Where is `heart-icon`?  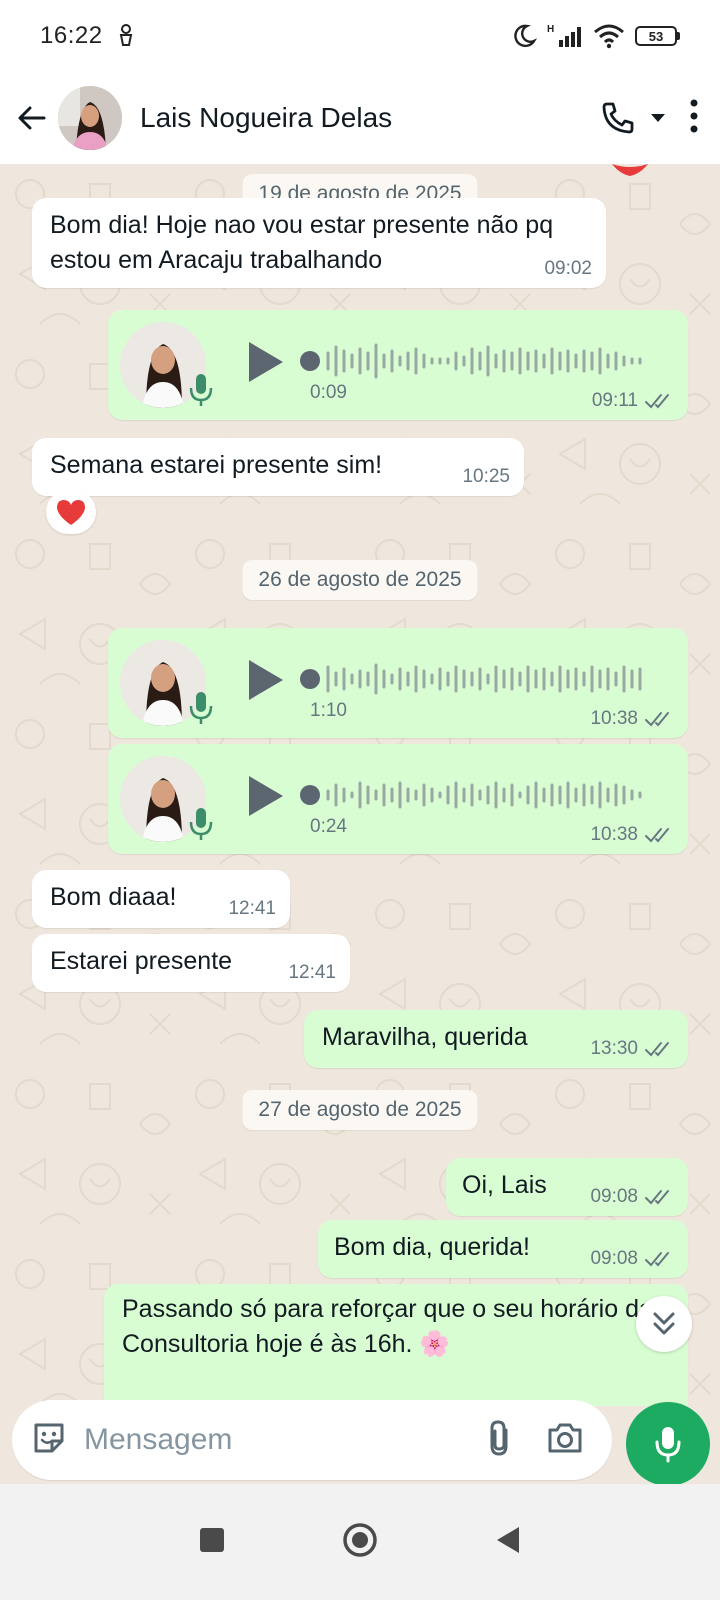
heart-icon is located at coordinates (71, 512).